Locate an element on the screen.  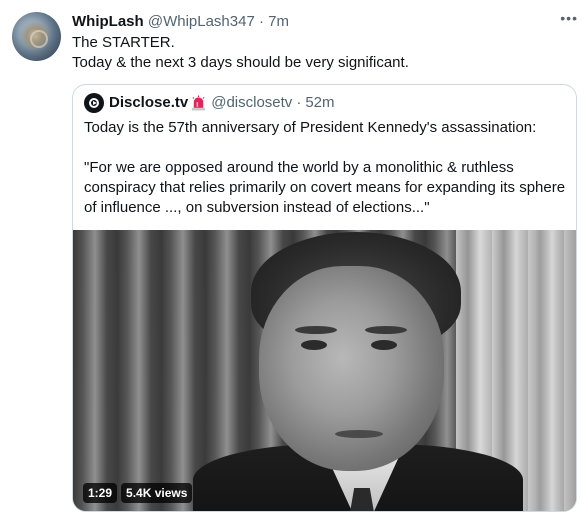
display-name: WhipLash is located at coordinates (108, 21).